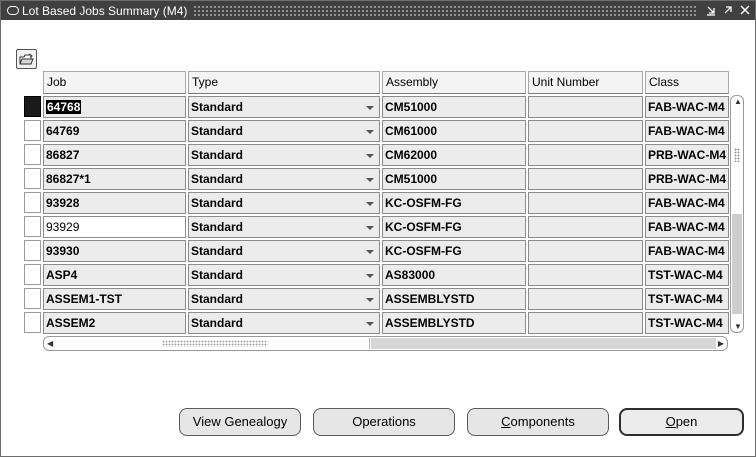  What do you see at coordinates (454, 82) in the screenshot?
I see `column-header-assembly: Assembly` at bounding box center [454, 82].